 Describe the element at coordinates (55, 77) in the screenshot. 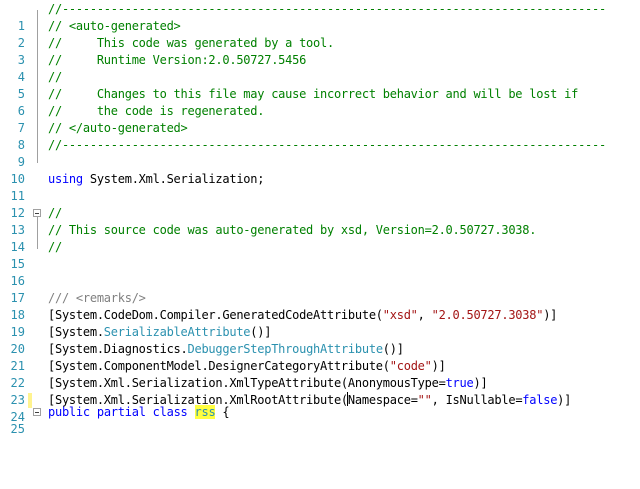

I see `comment-blank: //` at that location.